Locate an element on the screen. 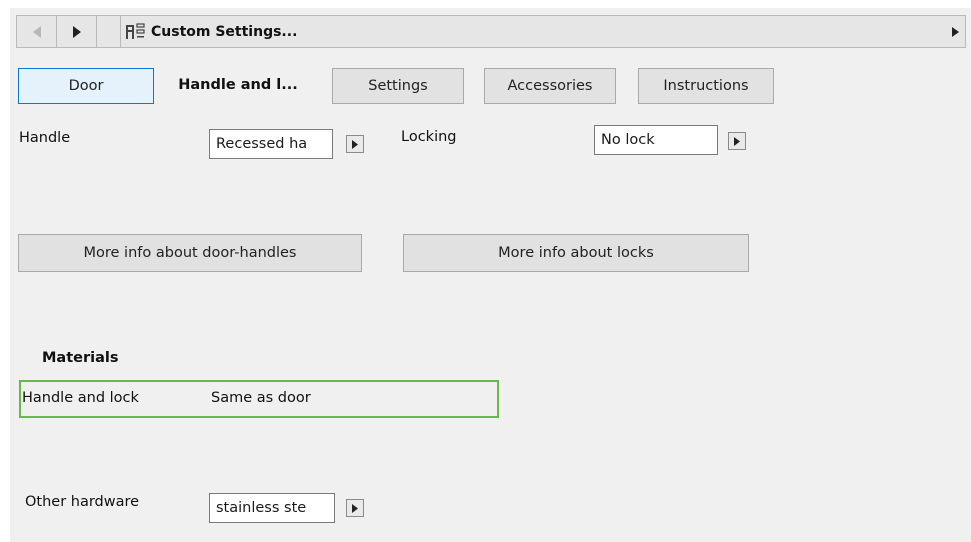  tab-door-label: Door is located at coordinates (86, 86).